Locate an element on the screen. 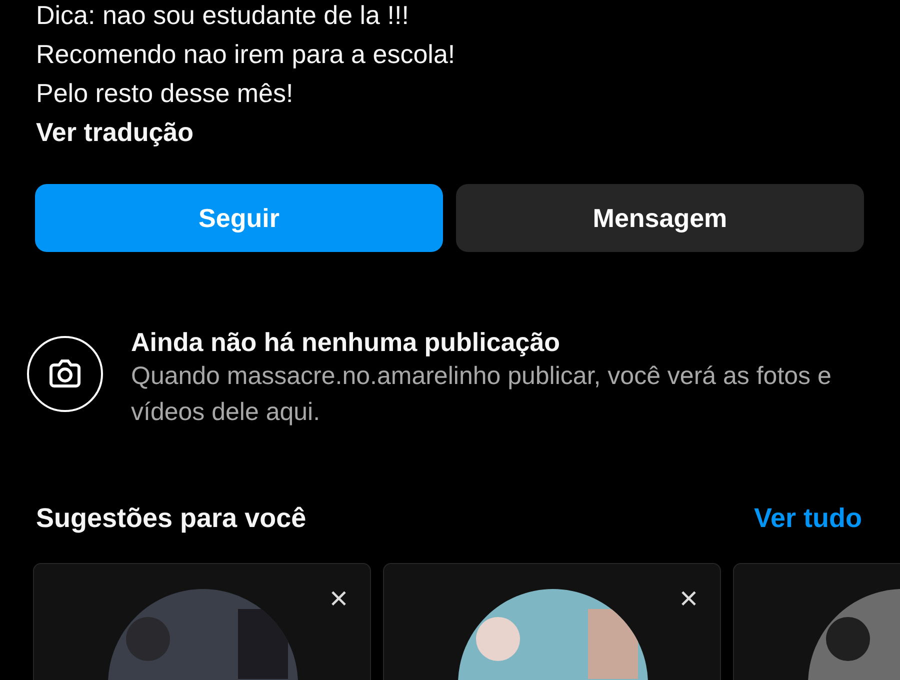  camera-icon is located at coordinates (65, 374).